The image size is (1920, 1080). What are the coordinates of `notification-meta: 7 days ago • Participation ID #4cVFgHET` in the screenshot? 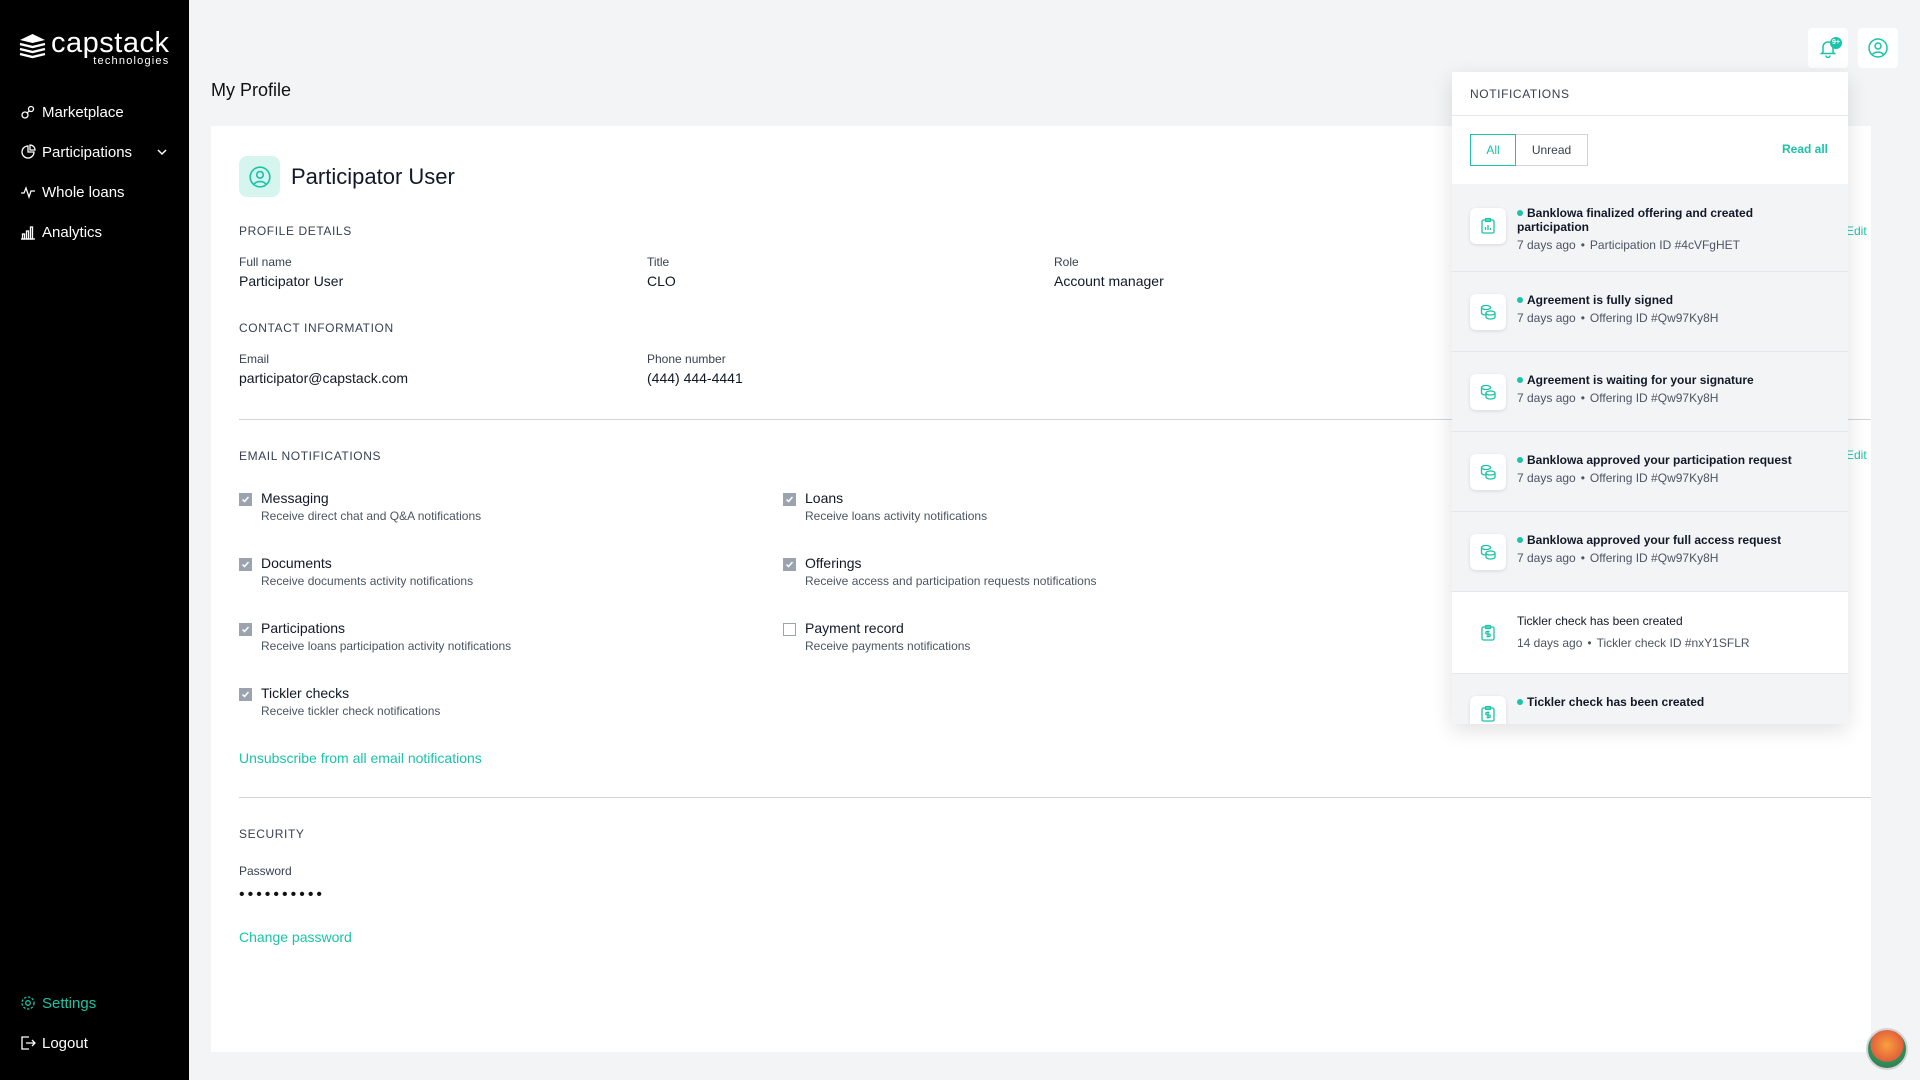 It's located at (1628, 245).